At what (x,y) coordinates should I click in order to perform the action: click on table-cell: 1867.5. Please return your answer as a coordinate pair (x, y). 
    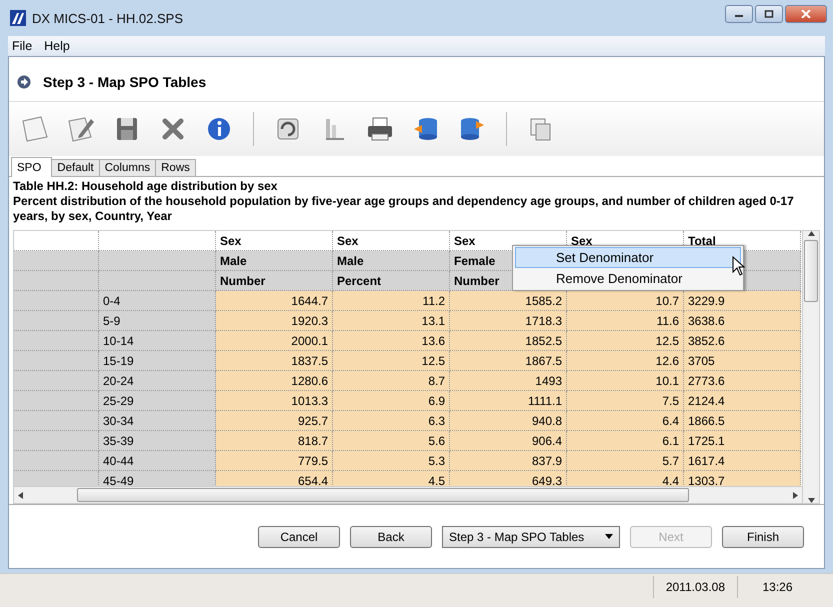
    Looking at the image, I should click on (508, 361).